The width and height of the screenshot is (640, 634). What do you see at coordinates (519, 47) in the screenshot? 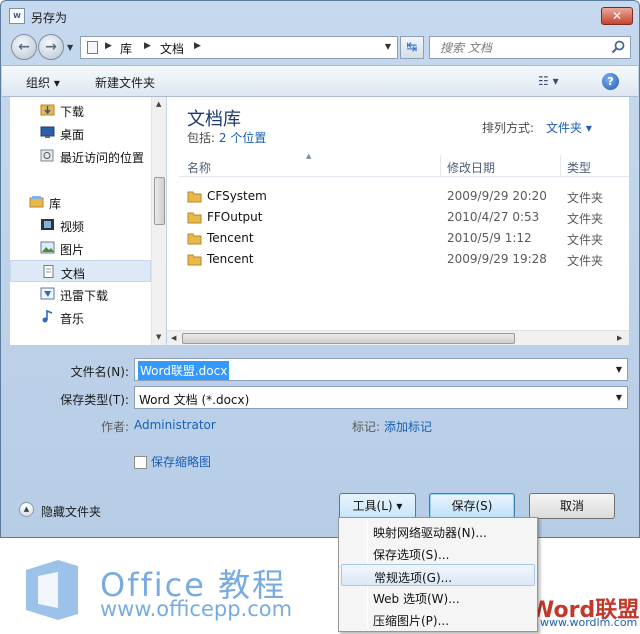
I see `search-input` at bounding box center [519, 47].